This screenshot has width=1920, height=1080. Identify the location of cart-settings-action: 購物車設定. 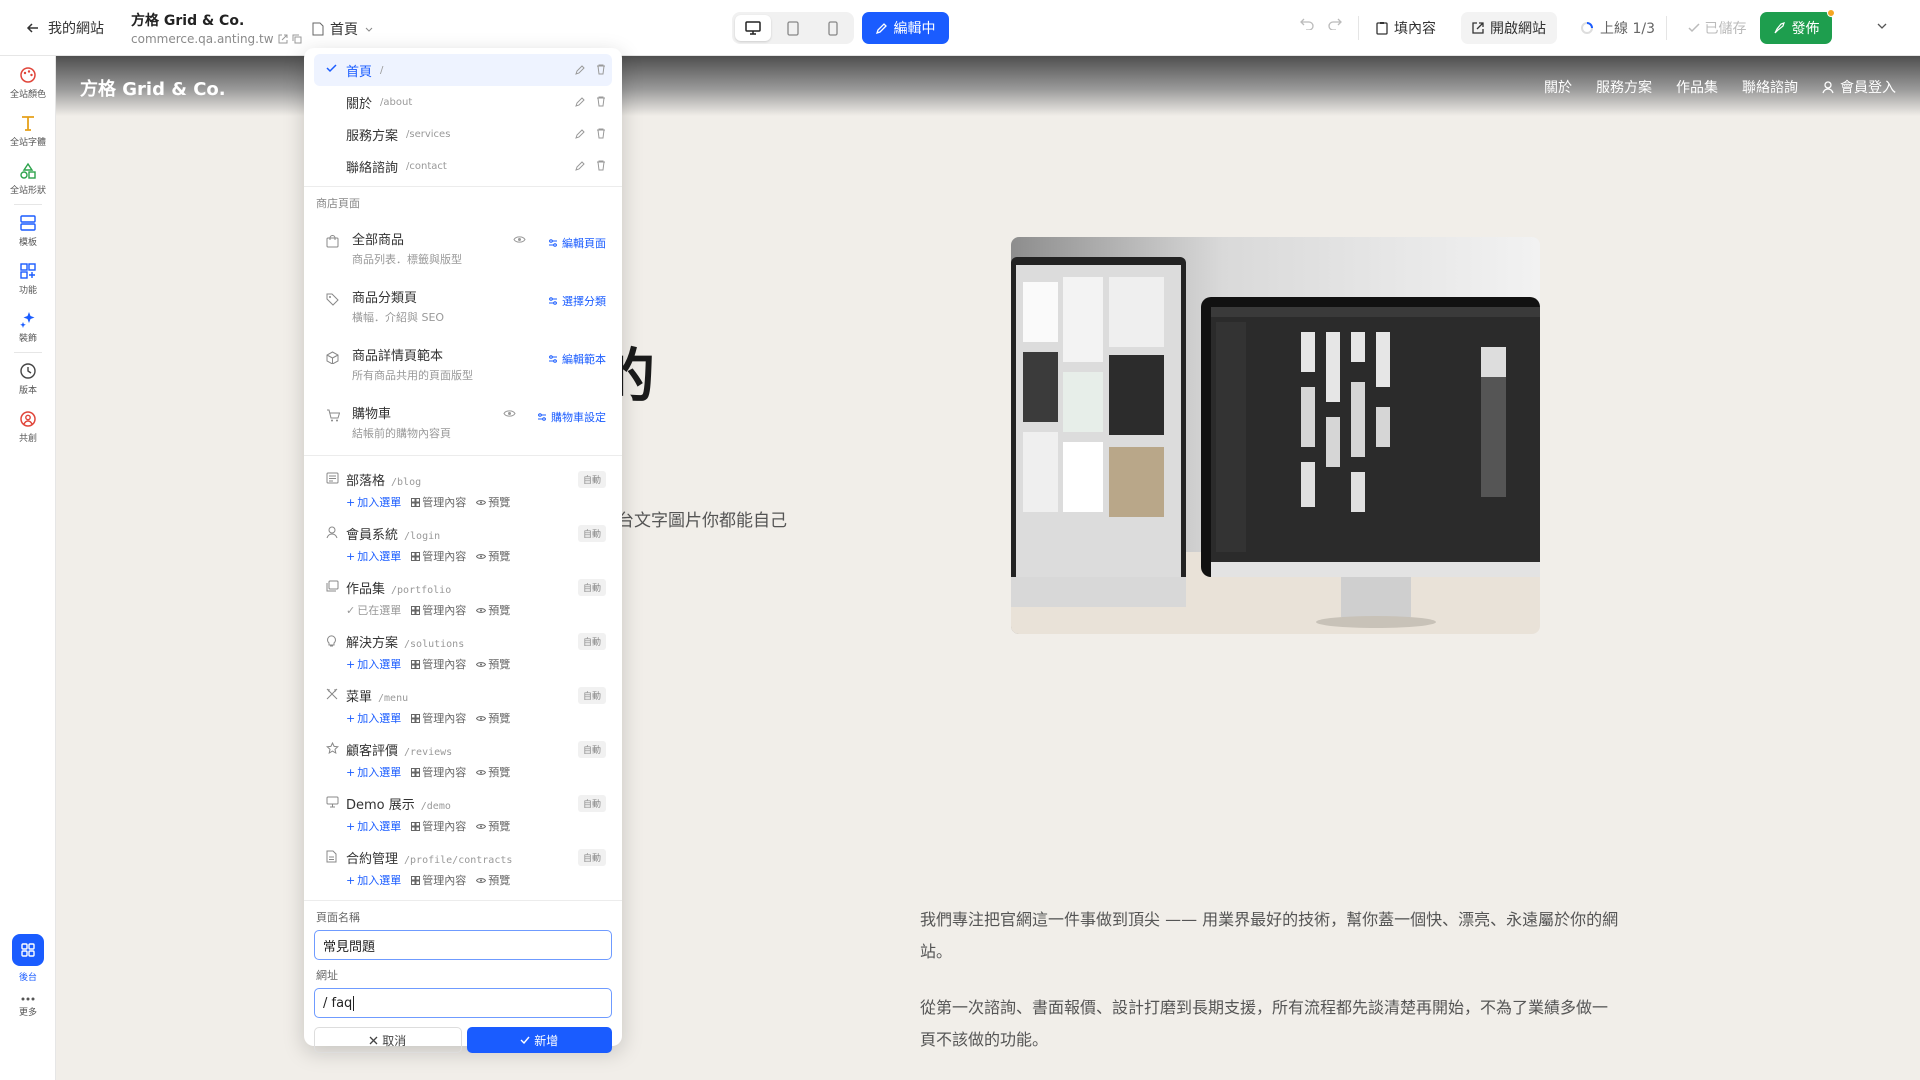
(571, 417).